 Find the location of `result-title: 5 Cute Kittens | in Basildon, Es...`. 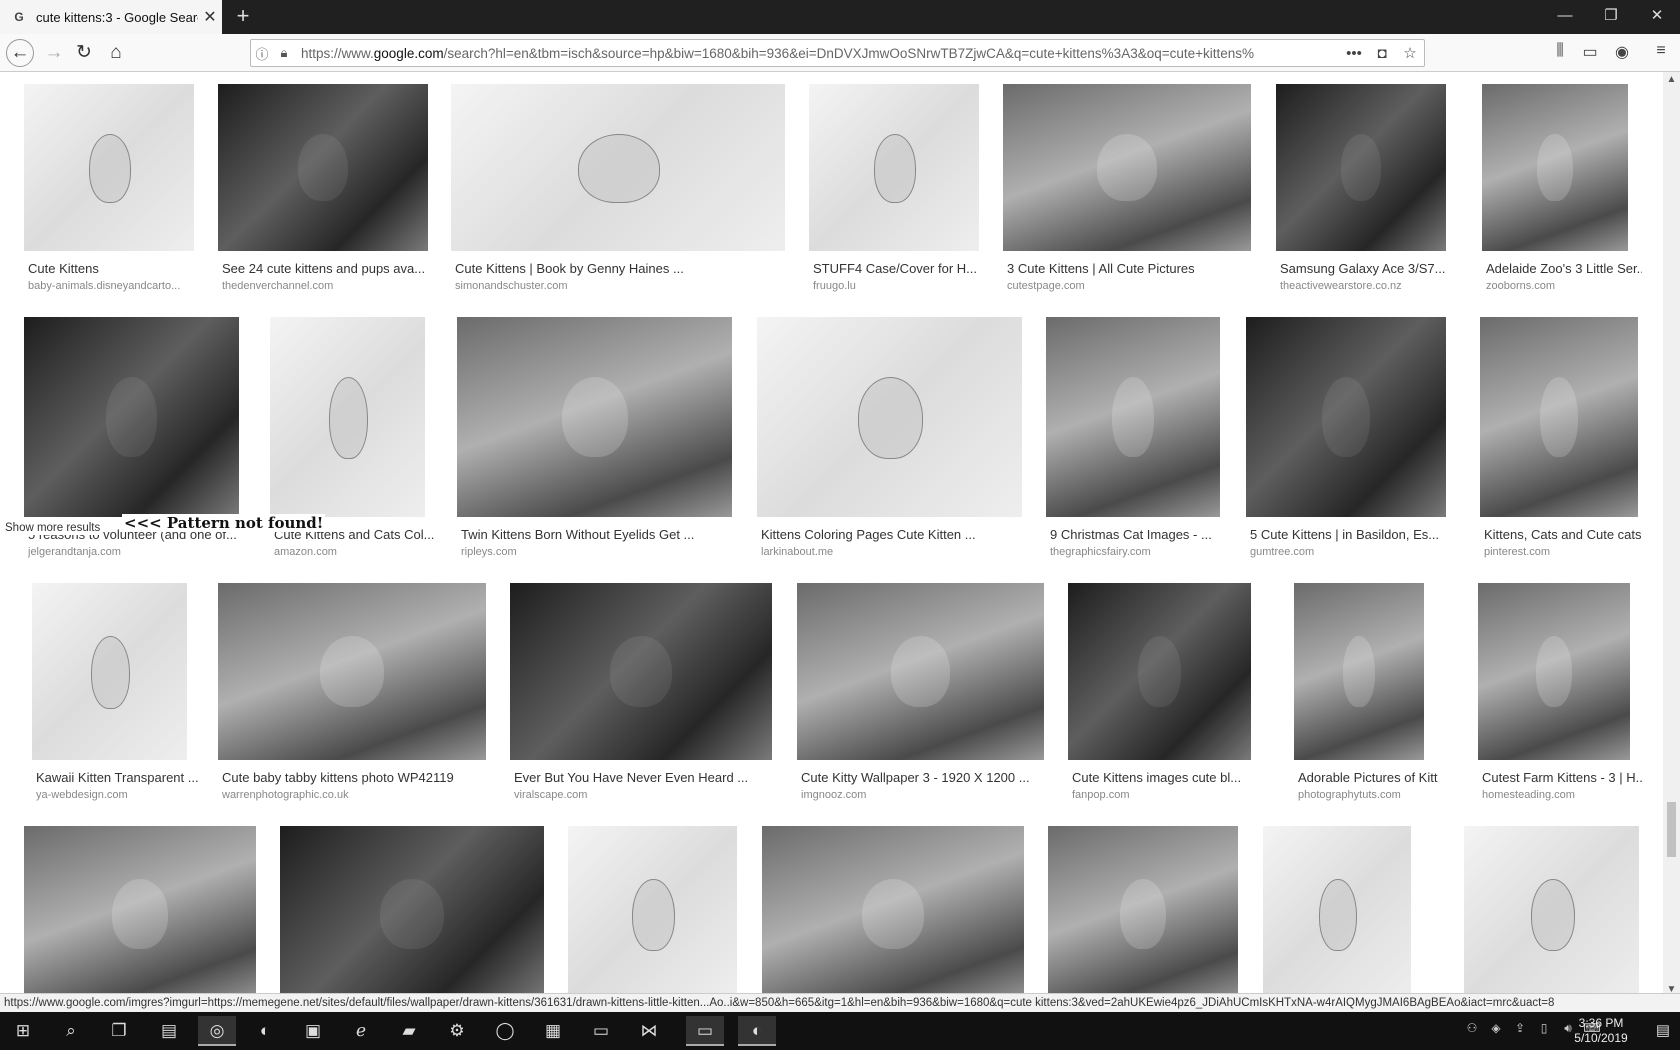

result-title: 5 Cute Kittens | in Basildon, Es... is located at coordinates (1355, 534).